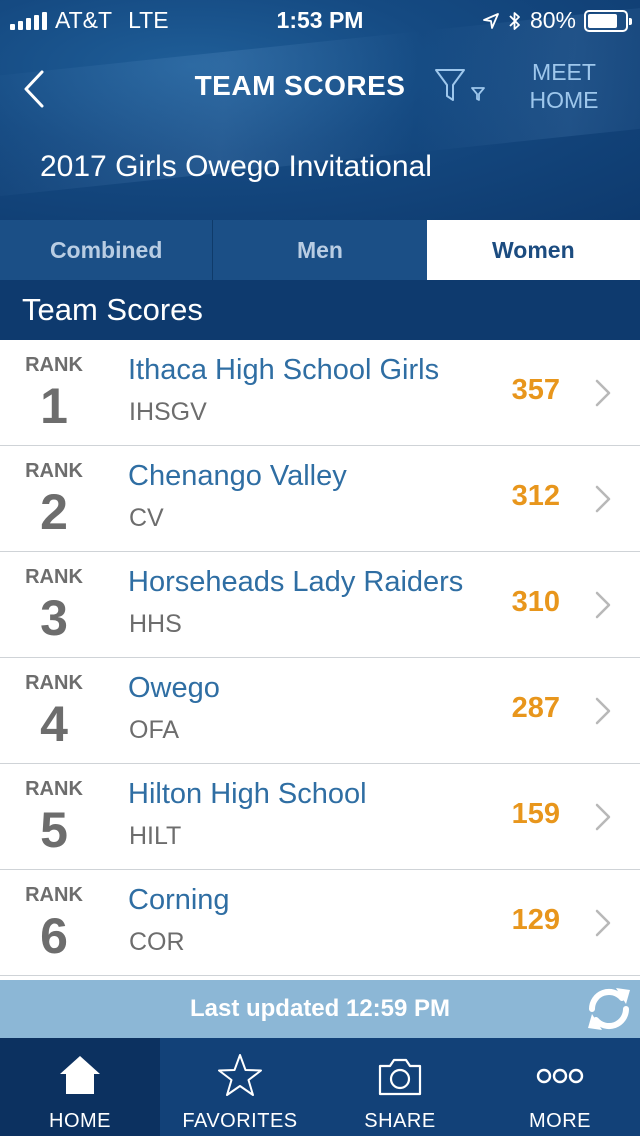 This screenshot has width=640, height=1136. I want to click on table-row: RANK 4 Owego OFA 287, so click(320, 711).